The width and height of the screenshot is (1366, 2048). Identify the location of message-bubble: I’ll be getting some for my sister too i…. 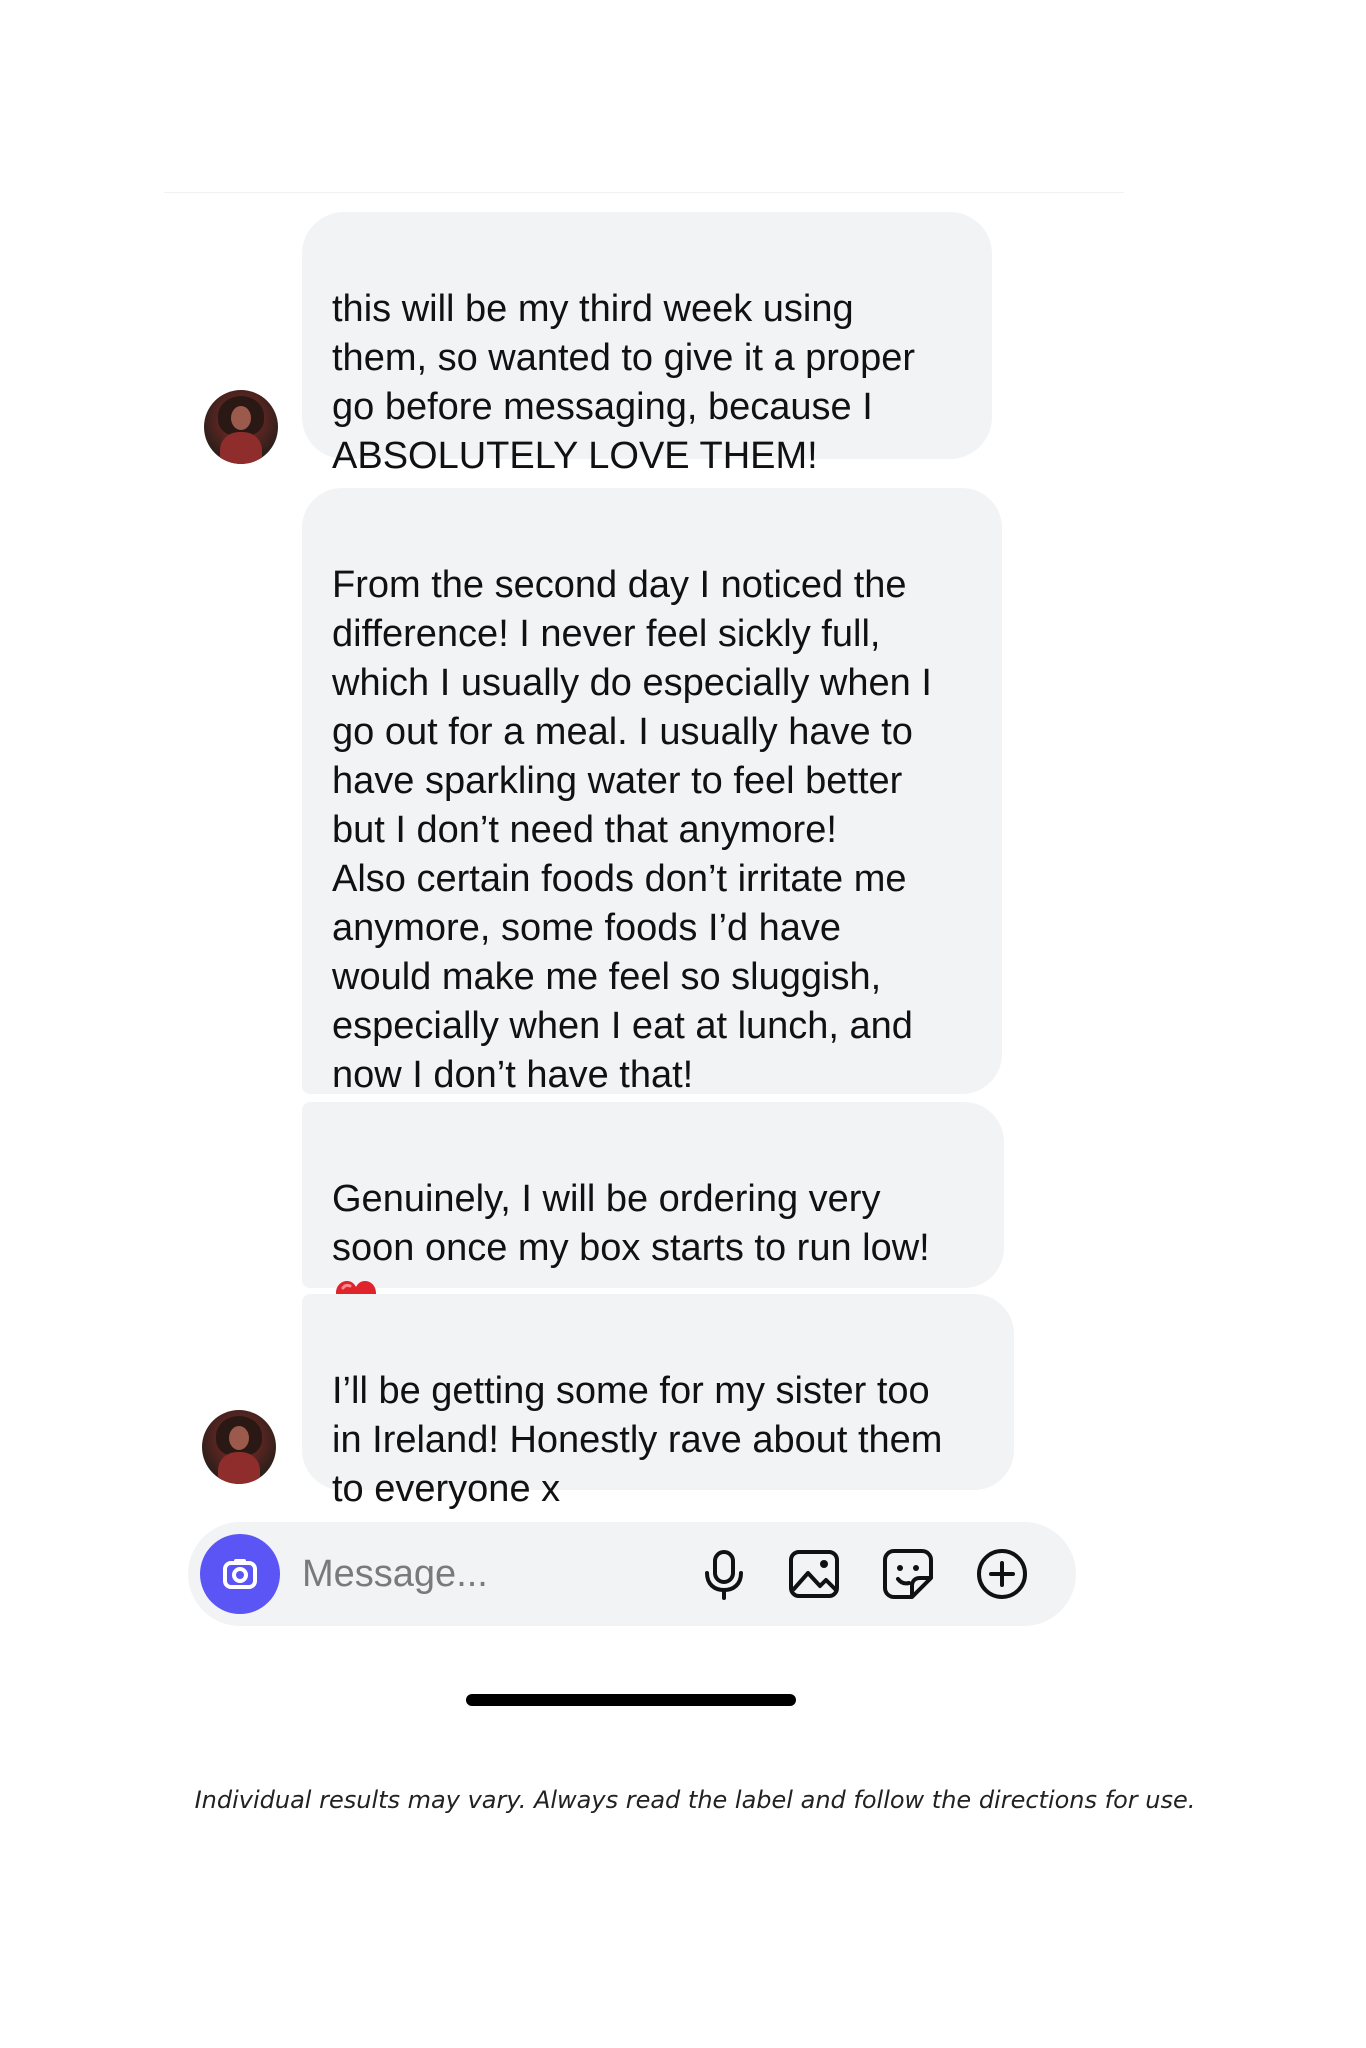
(658, 1402).